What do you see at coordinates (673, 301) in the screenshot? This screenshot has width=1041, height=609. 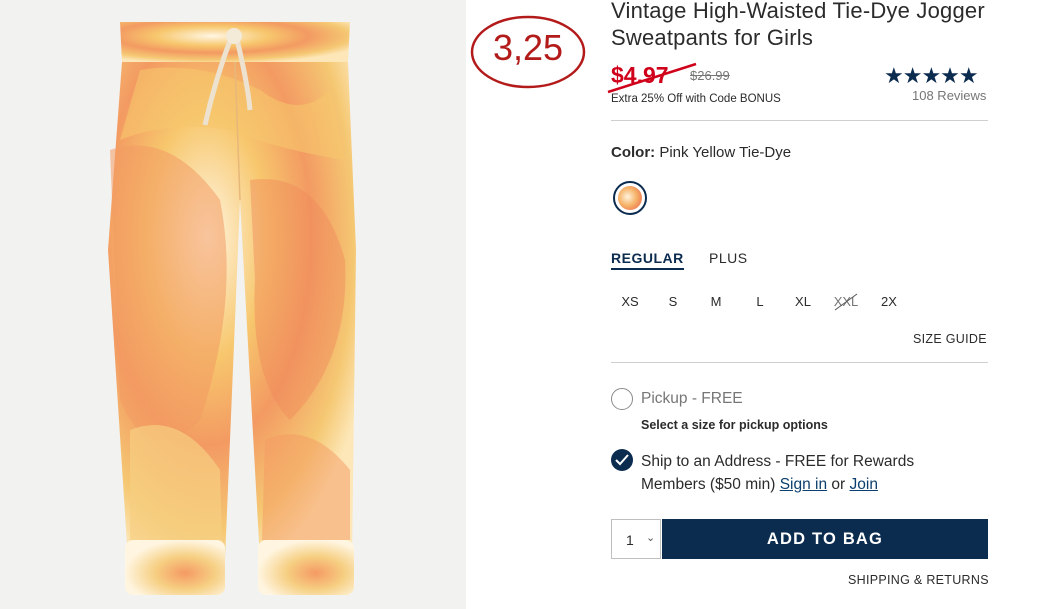 I see `size-option-s: S` at bounding box center [673, 301].